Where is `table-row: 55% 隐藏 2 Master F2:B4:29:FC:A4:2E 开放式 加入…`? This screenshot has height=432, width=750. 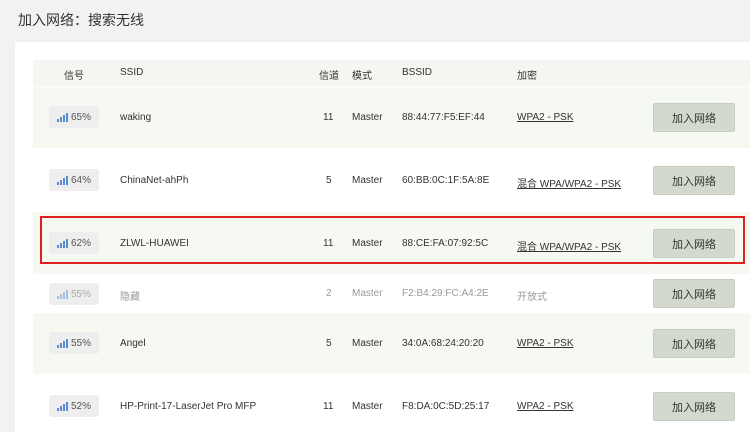 table-row: 55% 隐藏 2 Master F2:B4:29:FC:A4:2E 开放式 加入… is located at coordinates (391, 293).